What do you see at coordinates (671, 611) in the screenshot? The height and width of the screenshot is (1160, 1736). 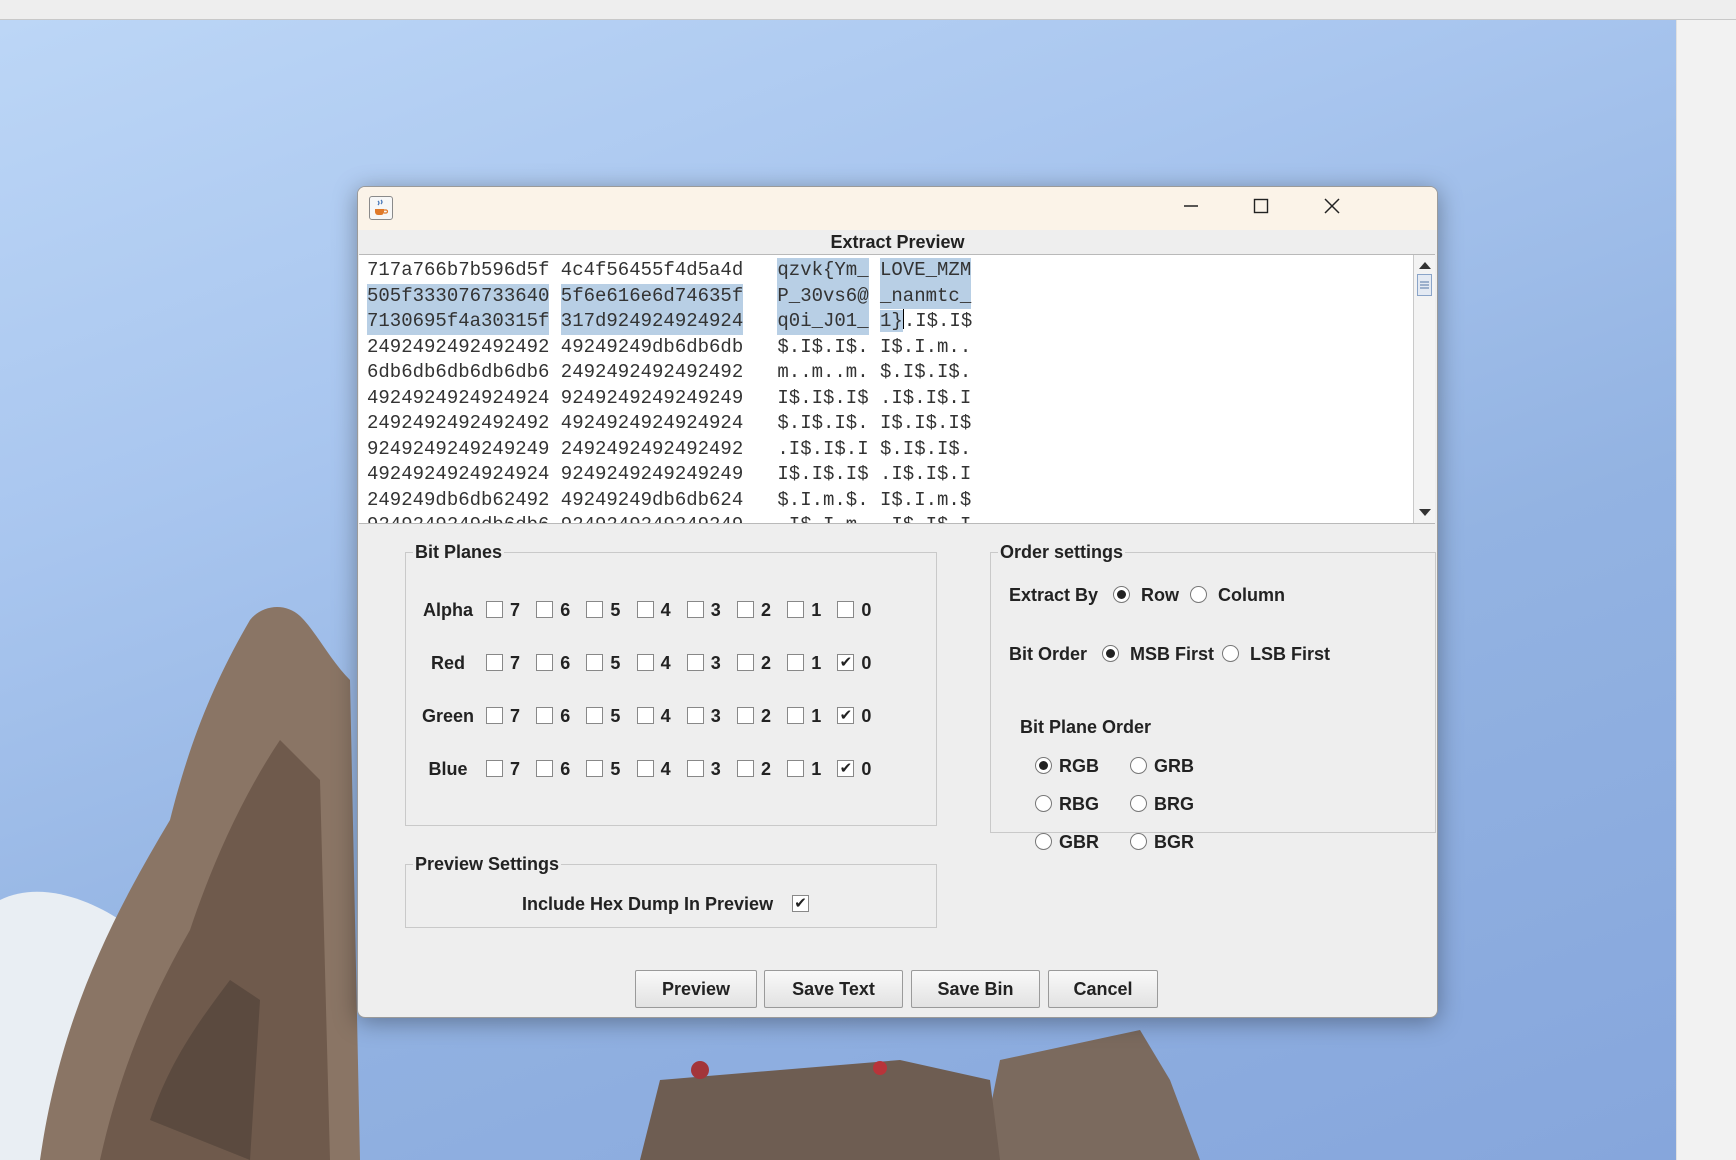 I see `bit-plane-row-alpha: Alpha 7 6 5 4 3 2 1 0` at bounding box center [671, 611].